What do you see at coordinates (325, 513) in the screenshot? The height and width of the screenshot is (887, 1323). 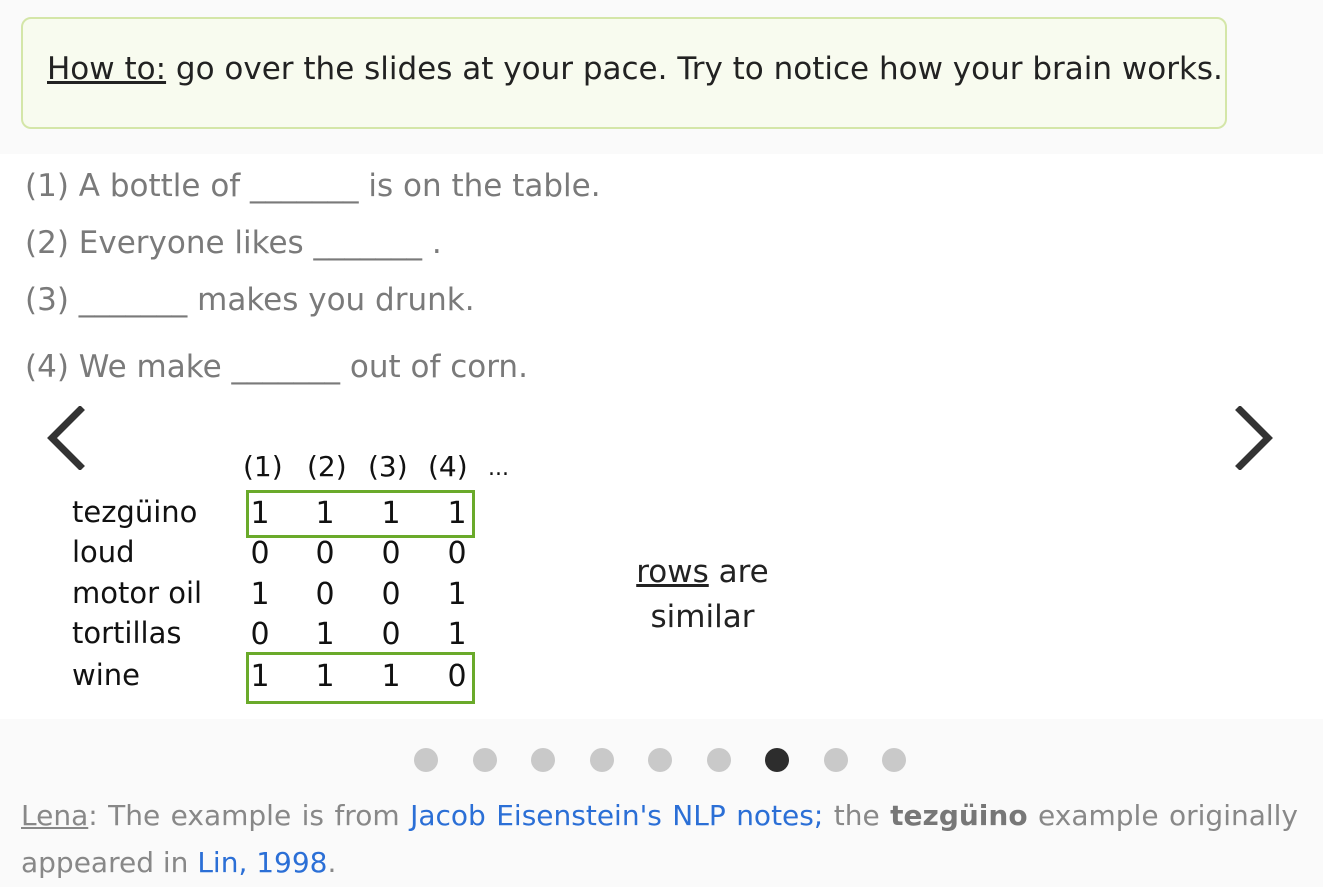 I see `cell-tezguino-2: 1` at bounding box center [325, 513].